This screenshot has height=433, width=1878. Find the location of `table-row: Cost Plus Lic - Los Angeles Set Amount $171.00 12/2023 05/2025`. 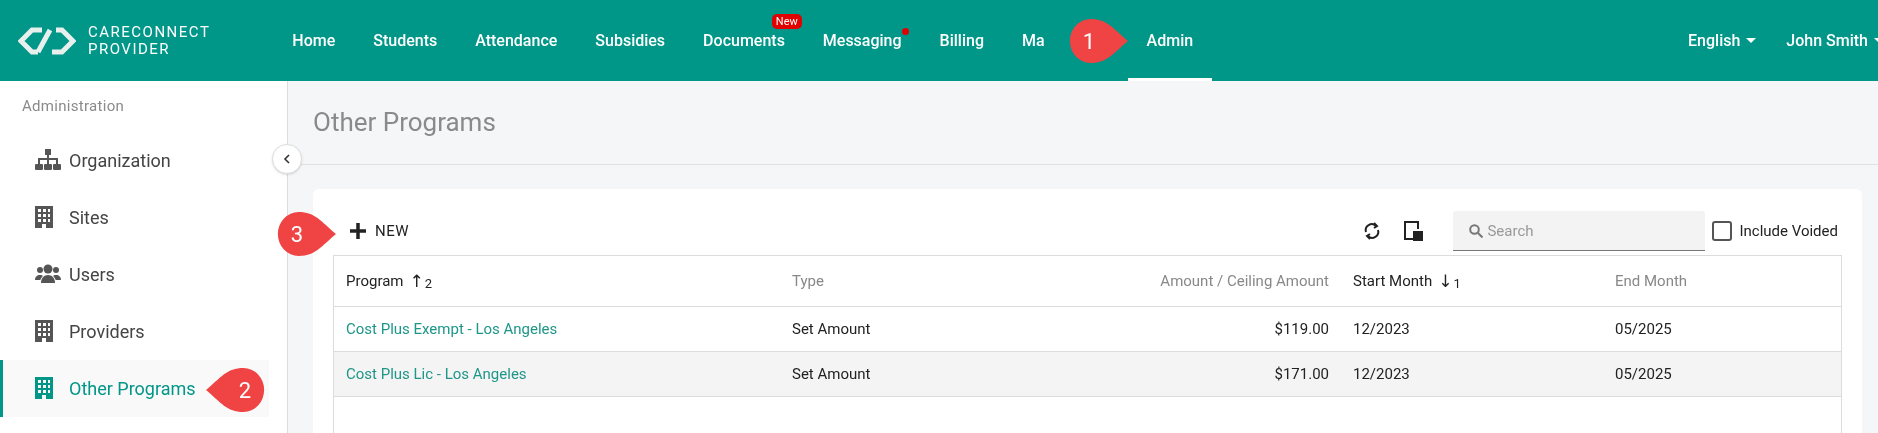

table-row: Cost Plus Lic - Los Angeles Set Amount $171.00 12/2023 05/2025 is located at coordinates (1087, 374).